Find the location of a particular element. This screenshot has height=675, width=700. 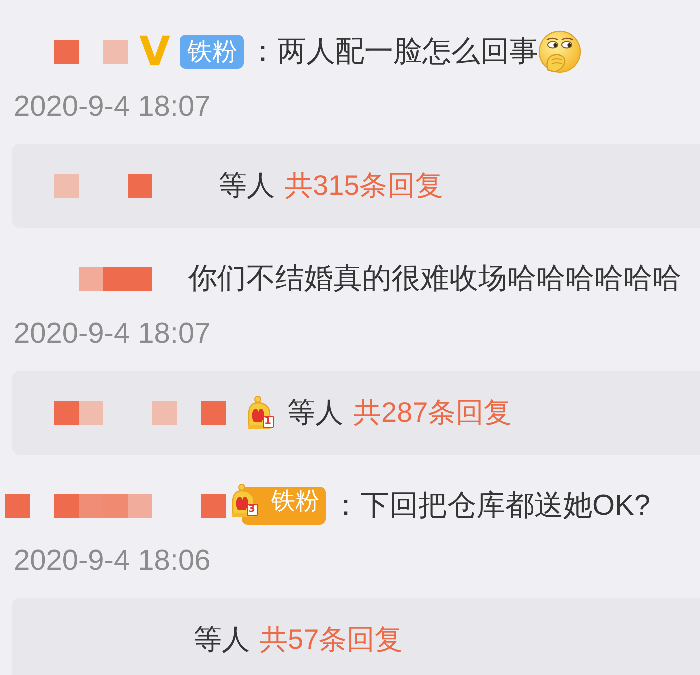

rank-number: 1 is located at coordinates (268, 422).